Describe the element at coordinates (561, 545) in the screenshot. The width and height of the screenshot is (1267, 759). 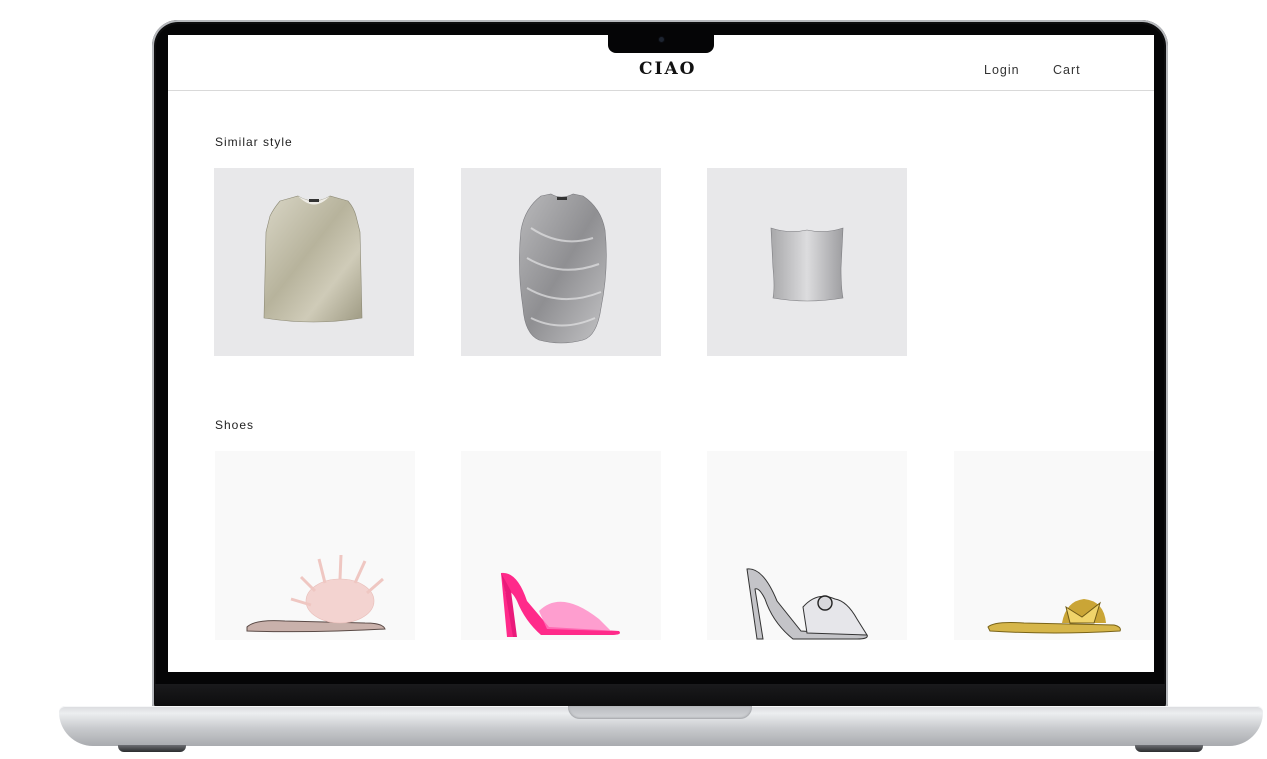
I see `product-tile-pink-mule` at that location.